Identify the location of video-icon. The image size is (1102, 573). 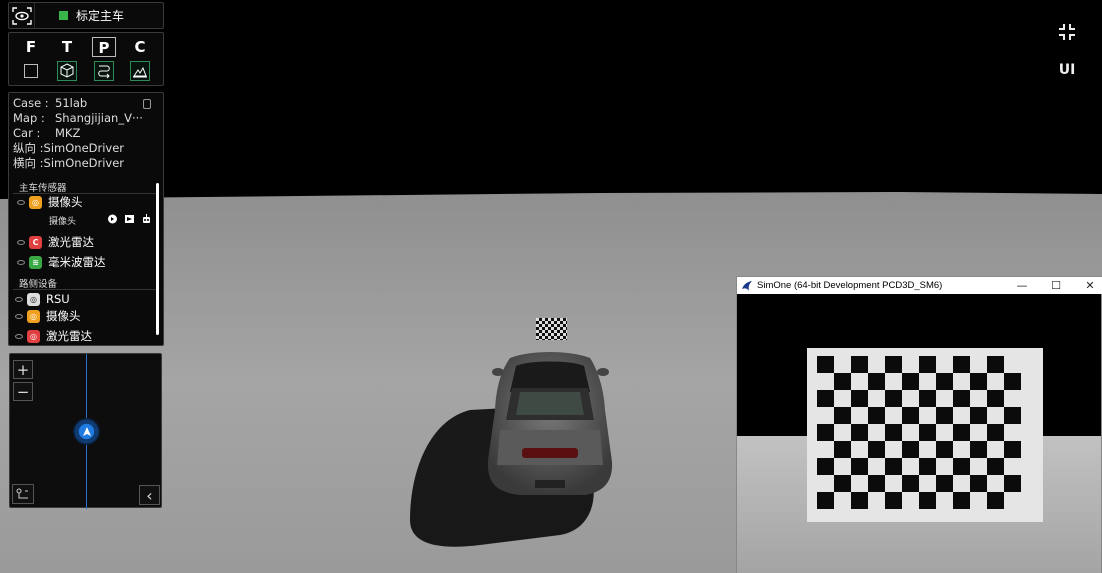
(112, 219).